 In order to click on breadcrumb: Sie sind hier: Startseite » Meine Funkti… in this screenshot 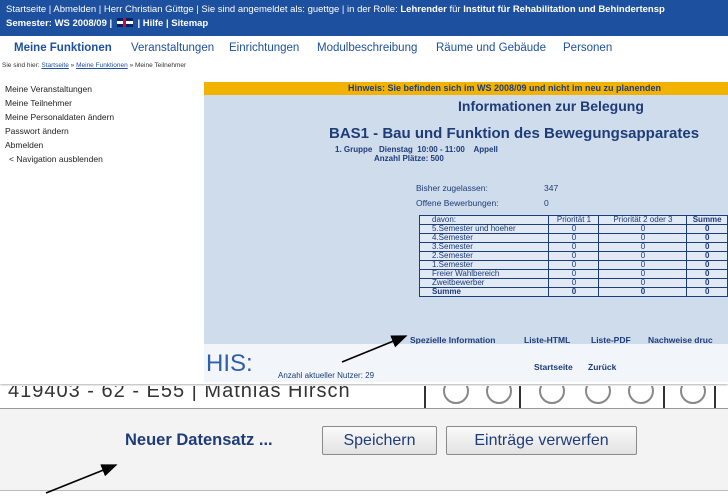, I will do `click(94, 65)`.